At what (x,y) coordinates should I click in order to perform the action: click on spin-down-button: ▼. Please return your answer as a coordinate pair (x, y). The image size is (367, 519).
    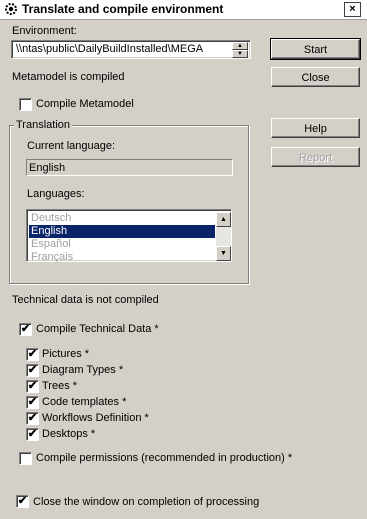
    Looking at the image, I should click on (240, 54).